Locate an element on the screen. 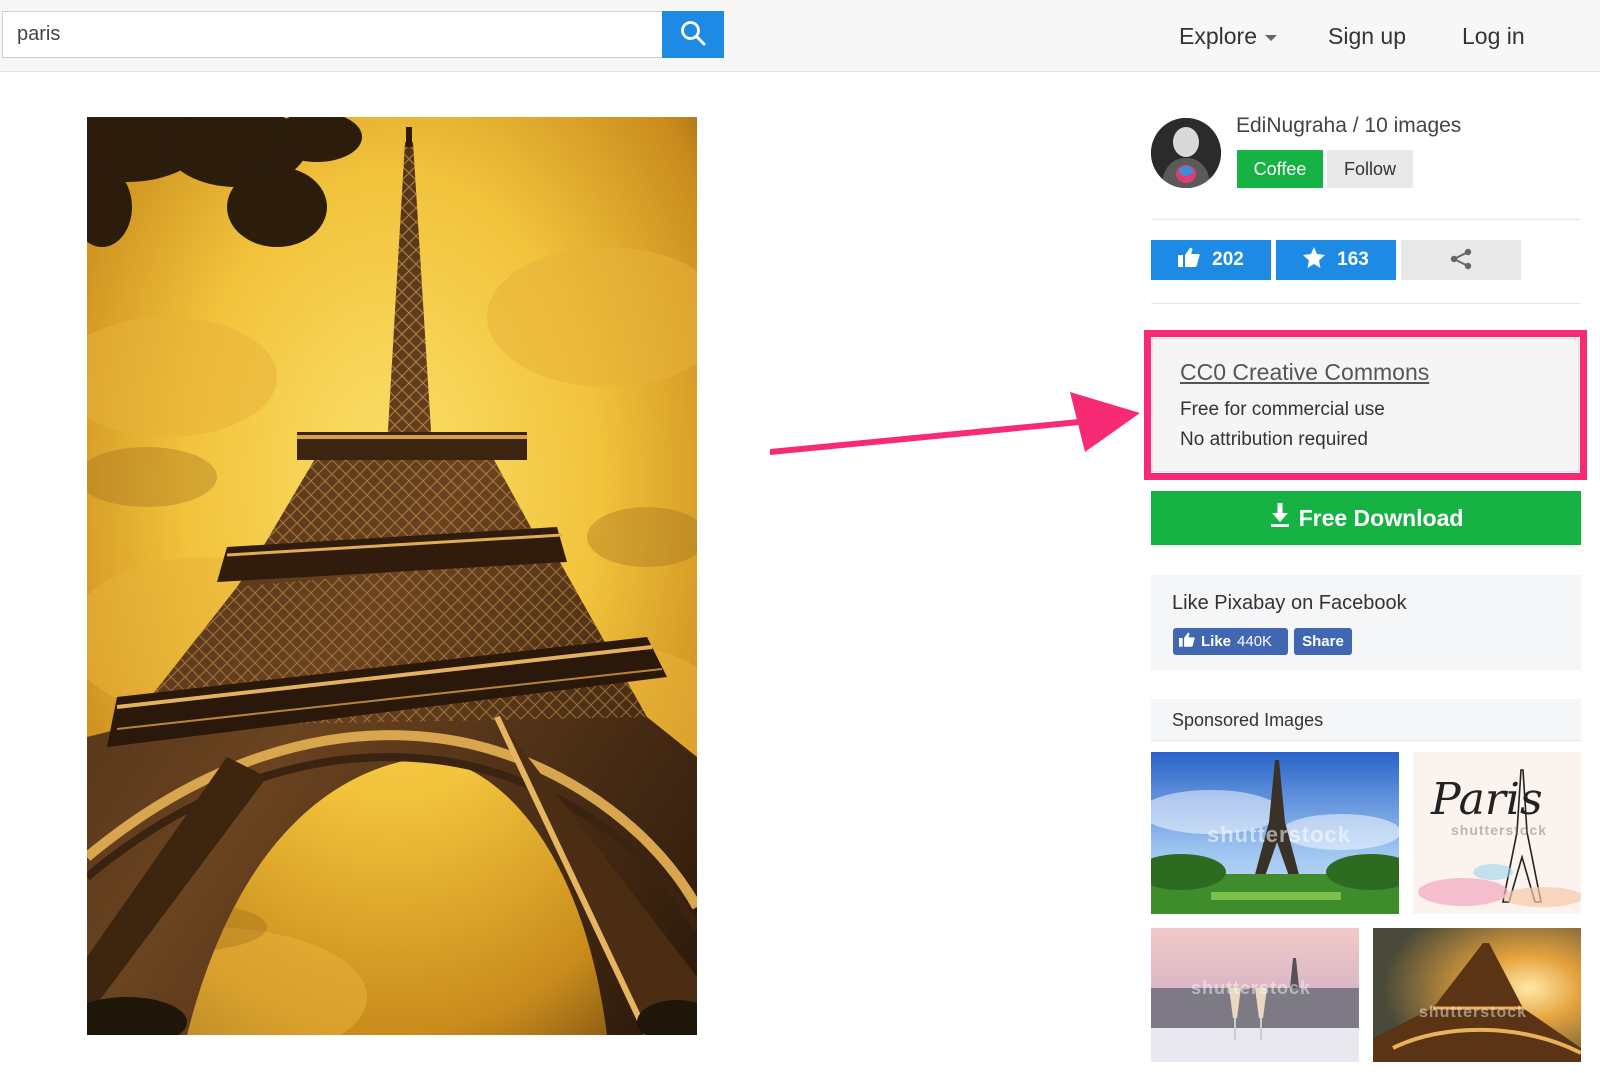 The width and height of the screenshot is (1600, 1073). chevron-down-icon is located at coordinates (1270, 37).